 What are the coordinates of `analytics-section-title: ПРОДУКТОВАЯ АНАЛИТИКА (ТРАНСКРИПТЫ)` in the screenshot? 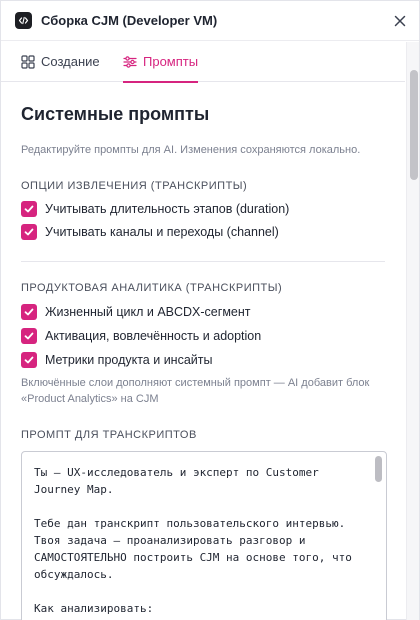 It's located at (152, 288).